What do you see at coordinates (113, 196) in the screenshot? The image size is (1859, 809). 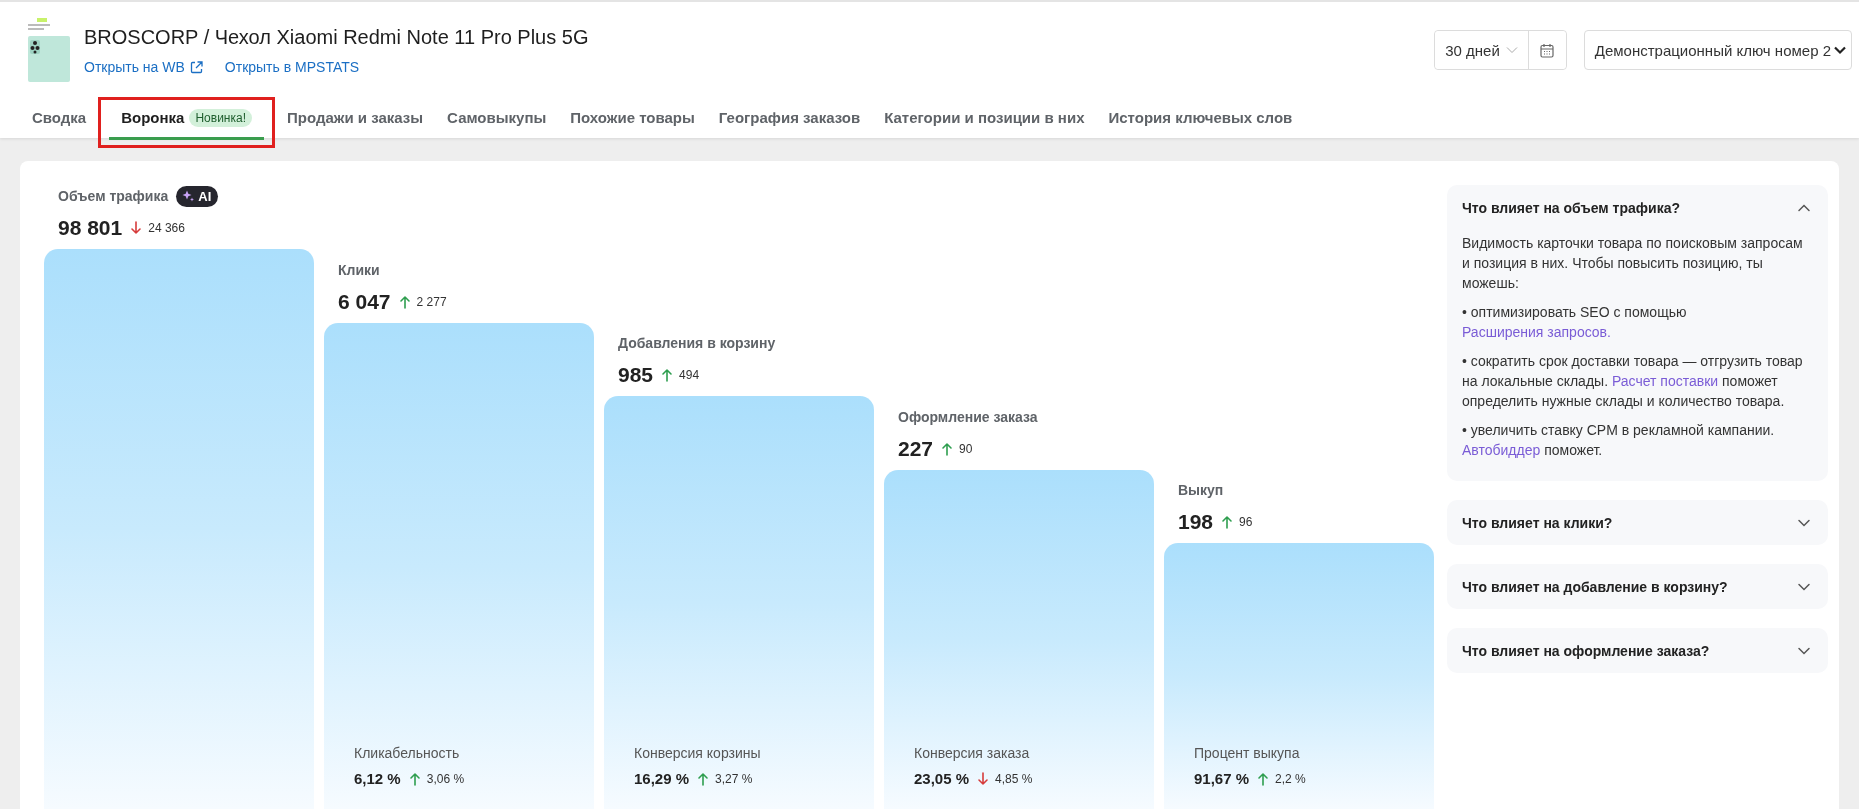 I see `stage-label: Объем трафика` at bounding box center [113, 196].